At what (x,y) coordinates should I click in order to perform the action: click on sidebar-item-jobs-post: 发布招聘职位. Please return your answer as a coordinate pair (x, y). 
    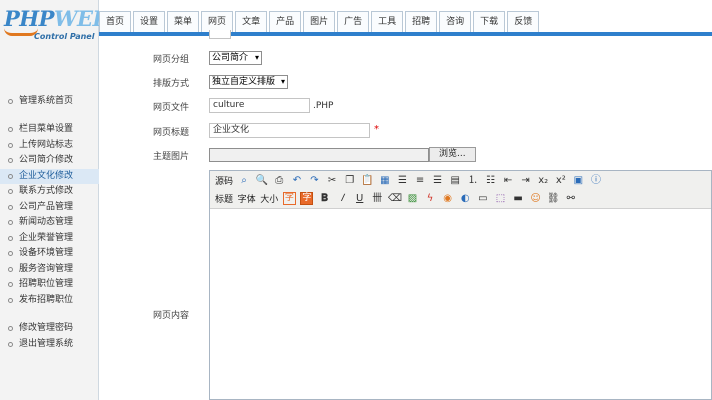
    Looking at the image, I should click on (49, 301).